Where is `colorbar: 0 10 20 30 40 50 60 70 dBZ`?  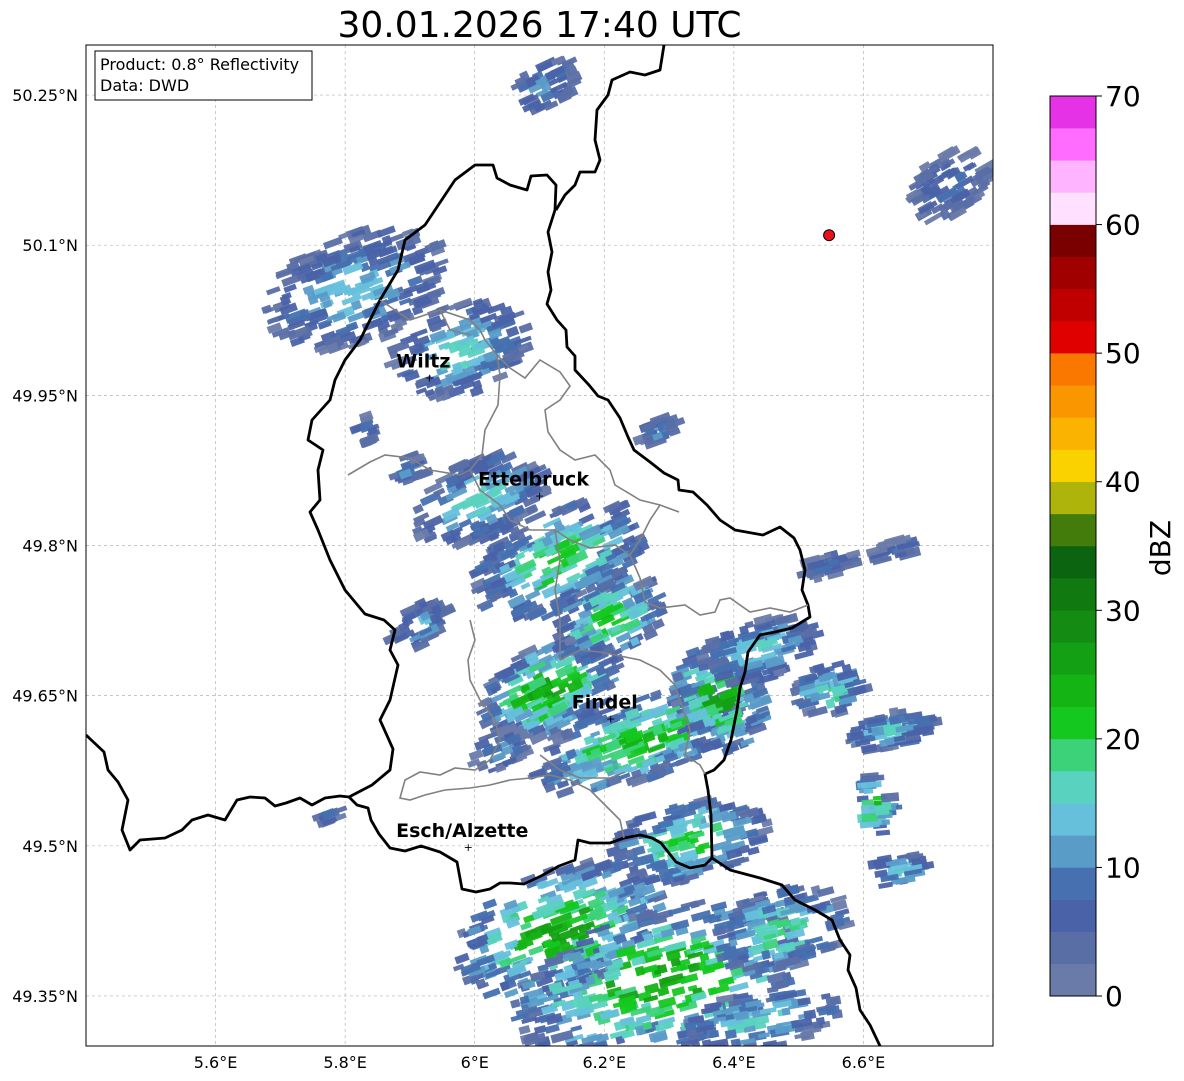
colorbar: 0 10 20 30 40 50 60 70 dBZ is located at coordinates (1113, 546).